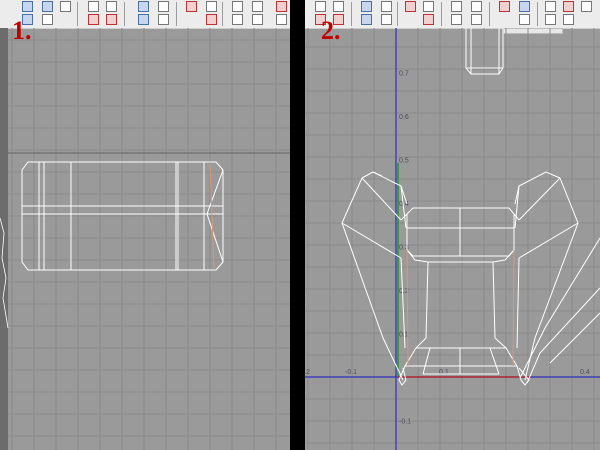  Describe the element at coordinates (331, 30) in the screenshot. I see `step-label-2: 2.` at that location.